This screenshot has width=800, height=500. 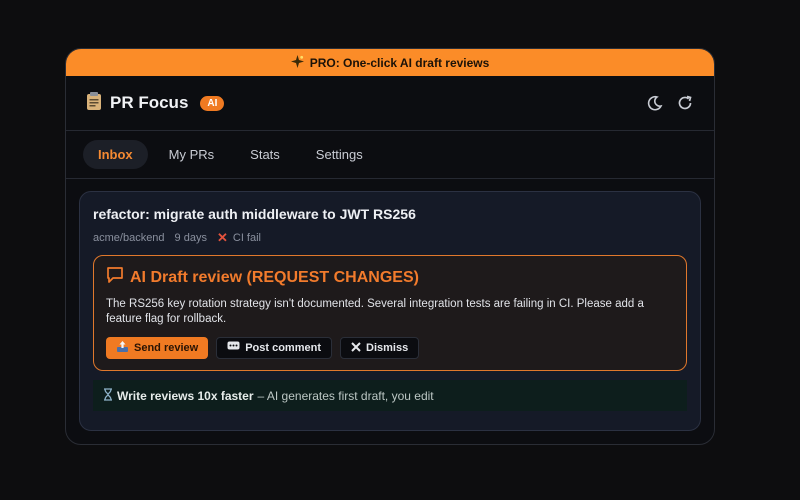 I want to click on tab-stats: Stats, so click(x=265, y=154).